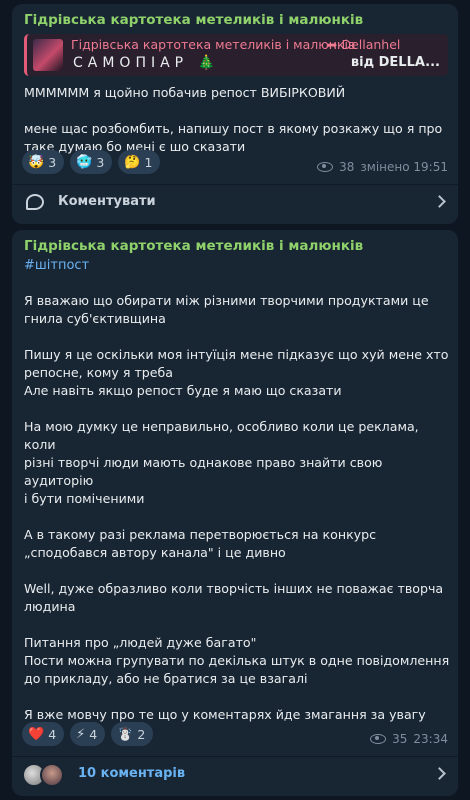  Describe the element at coordinates (56, 265) in the screenshot. I see `hashtag-link: #шітпост` at that location.